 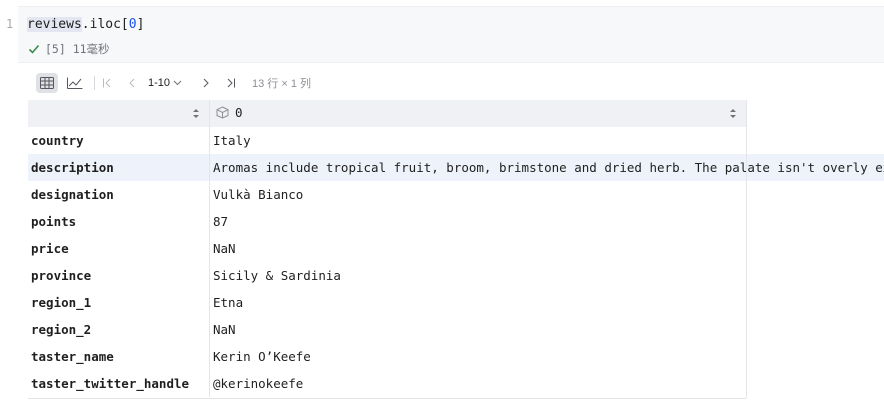 I want to click on column-label: 0, so click(x=229, y=112).